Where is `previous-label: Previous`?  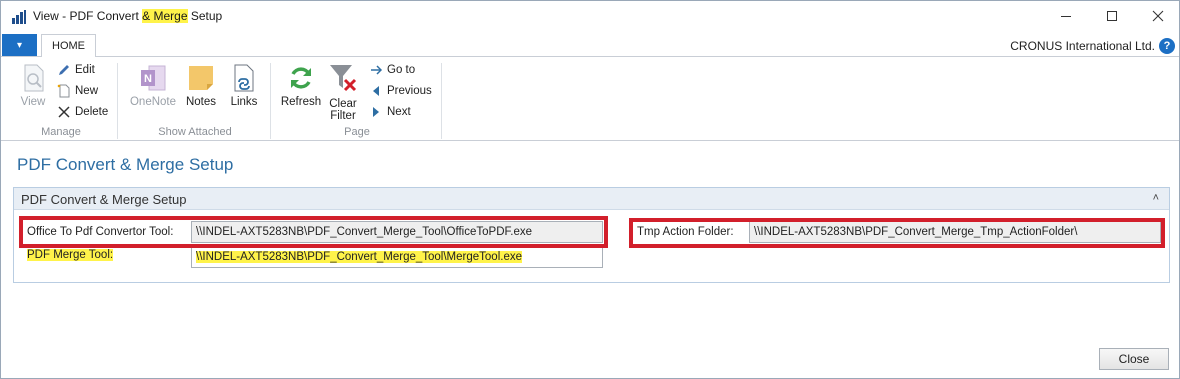
previous-label: Previous is located at coordinates (409, 91).